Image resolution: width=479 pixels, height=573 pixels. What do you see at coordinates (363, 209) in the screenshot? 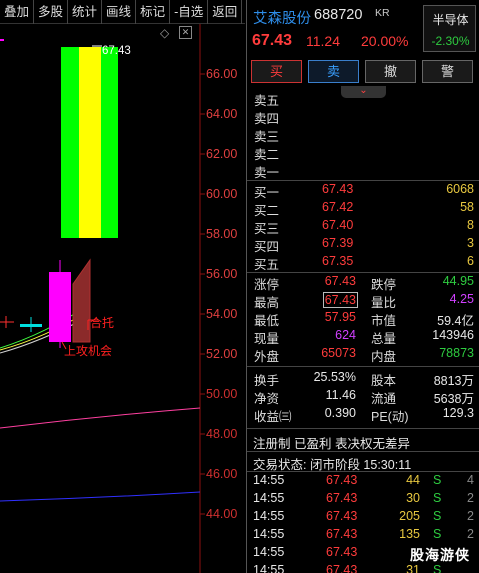
I see `bid-row: 买二 67.42 58` at bounding box center [363, 209].